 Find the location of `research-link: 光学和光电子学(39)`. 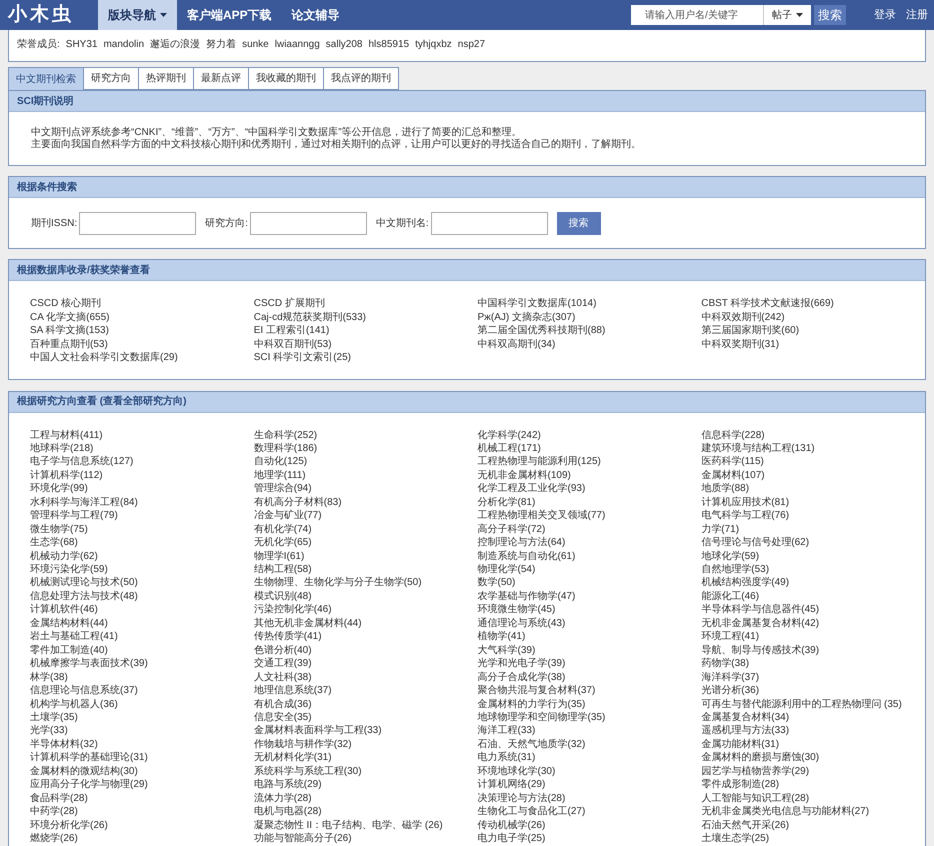

research-link: 光学和光电子学(39) is located at coordinates (590, 664).